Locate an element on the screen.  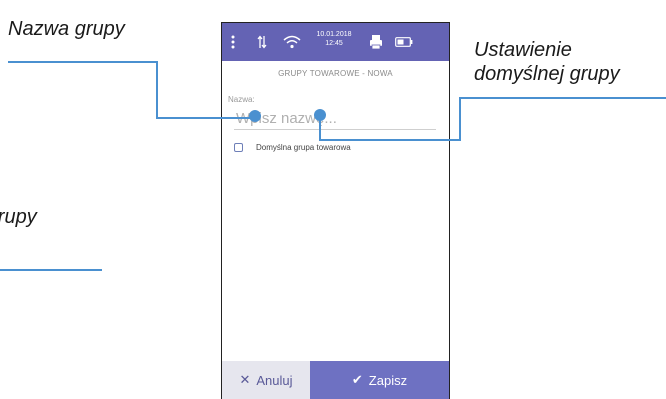
checkmark-icon: ✔ is located at coordinates (357, 379).